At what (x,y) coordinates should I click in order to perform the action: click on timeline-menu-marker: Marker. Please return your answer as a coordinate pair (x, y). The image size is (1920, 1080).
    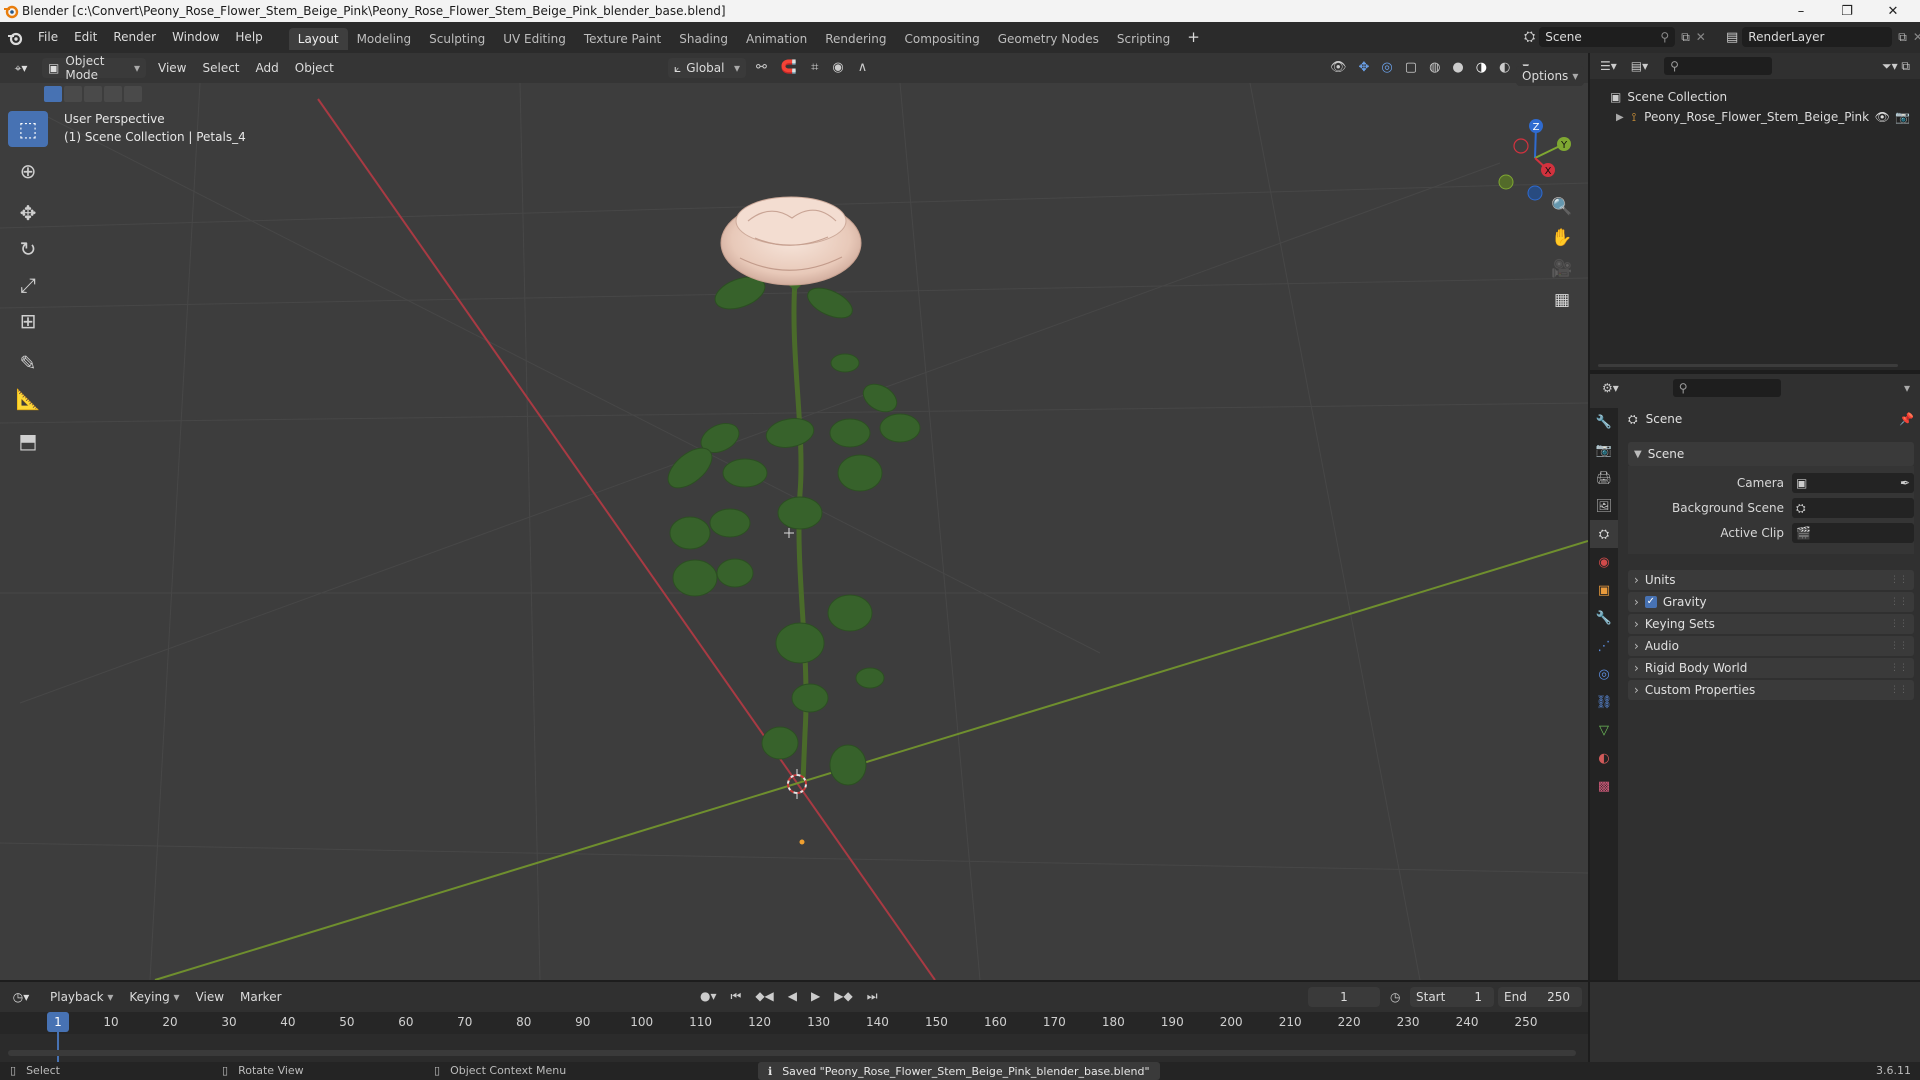
    Looking at the image, I should click on (260, 997).